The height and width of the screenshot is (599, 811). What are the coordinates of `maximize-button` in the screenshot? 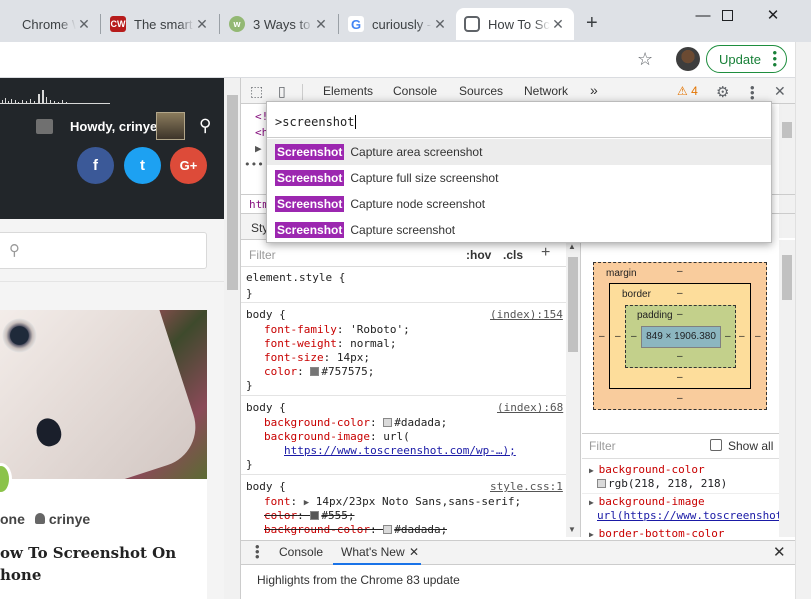 It's located at (727, 15).